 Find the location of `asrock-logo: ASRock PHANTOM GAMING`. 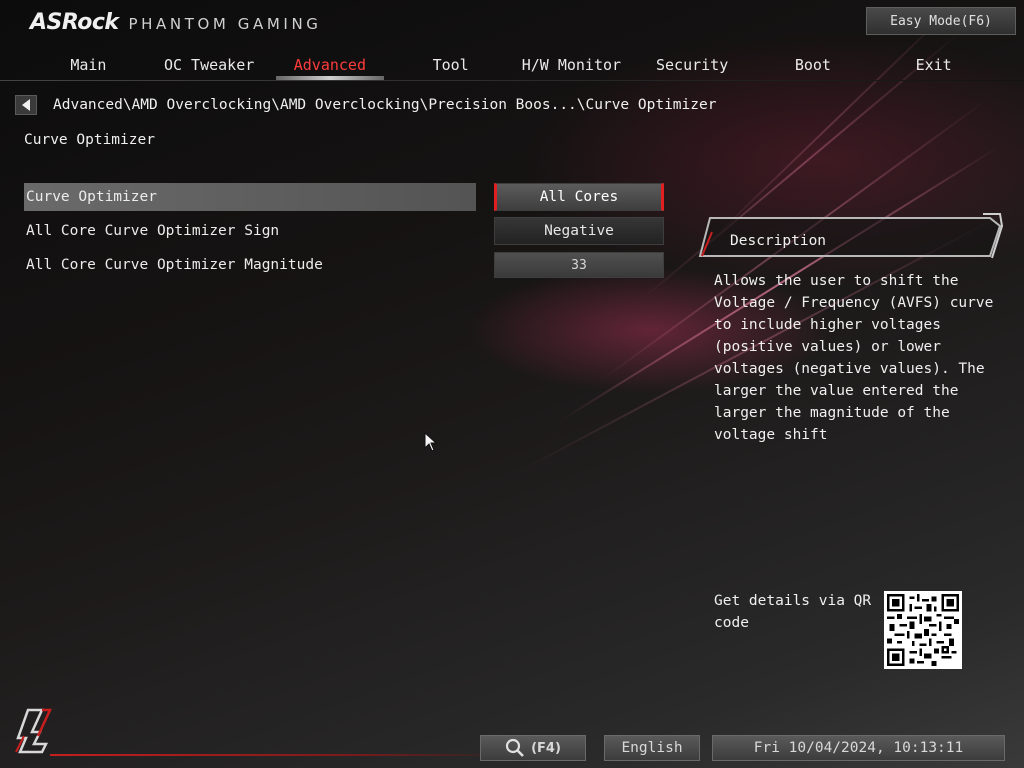

asrock-logo: ASRock PHANTOM GAMING is located at coordinates (176, 23).